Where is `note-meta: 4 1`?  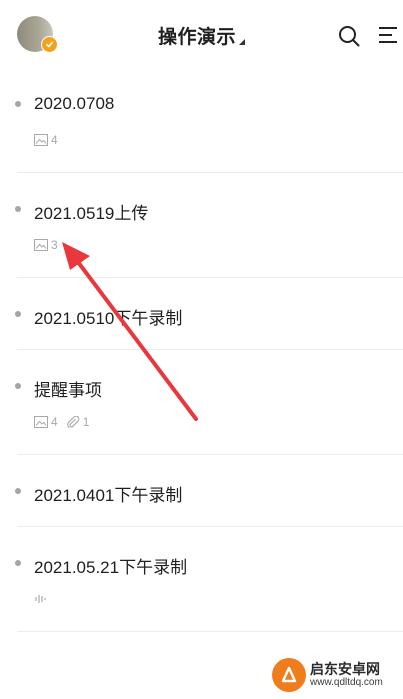 note-meta: 4 1 is located at coordinates (65, 422).